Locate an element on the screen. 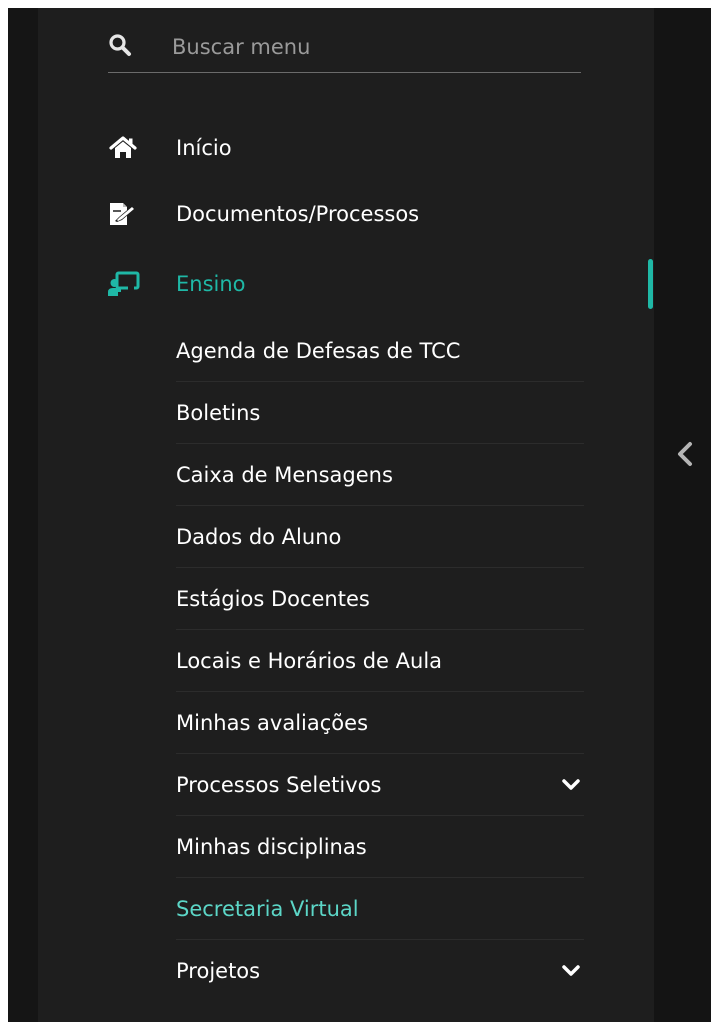  submenu-item-locais-horarios-aula: Locais e Horários de Aula is located at coordinates (380, 661).